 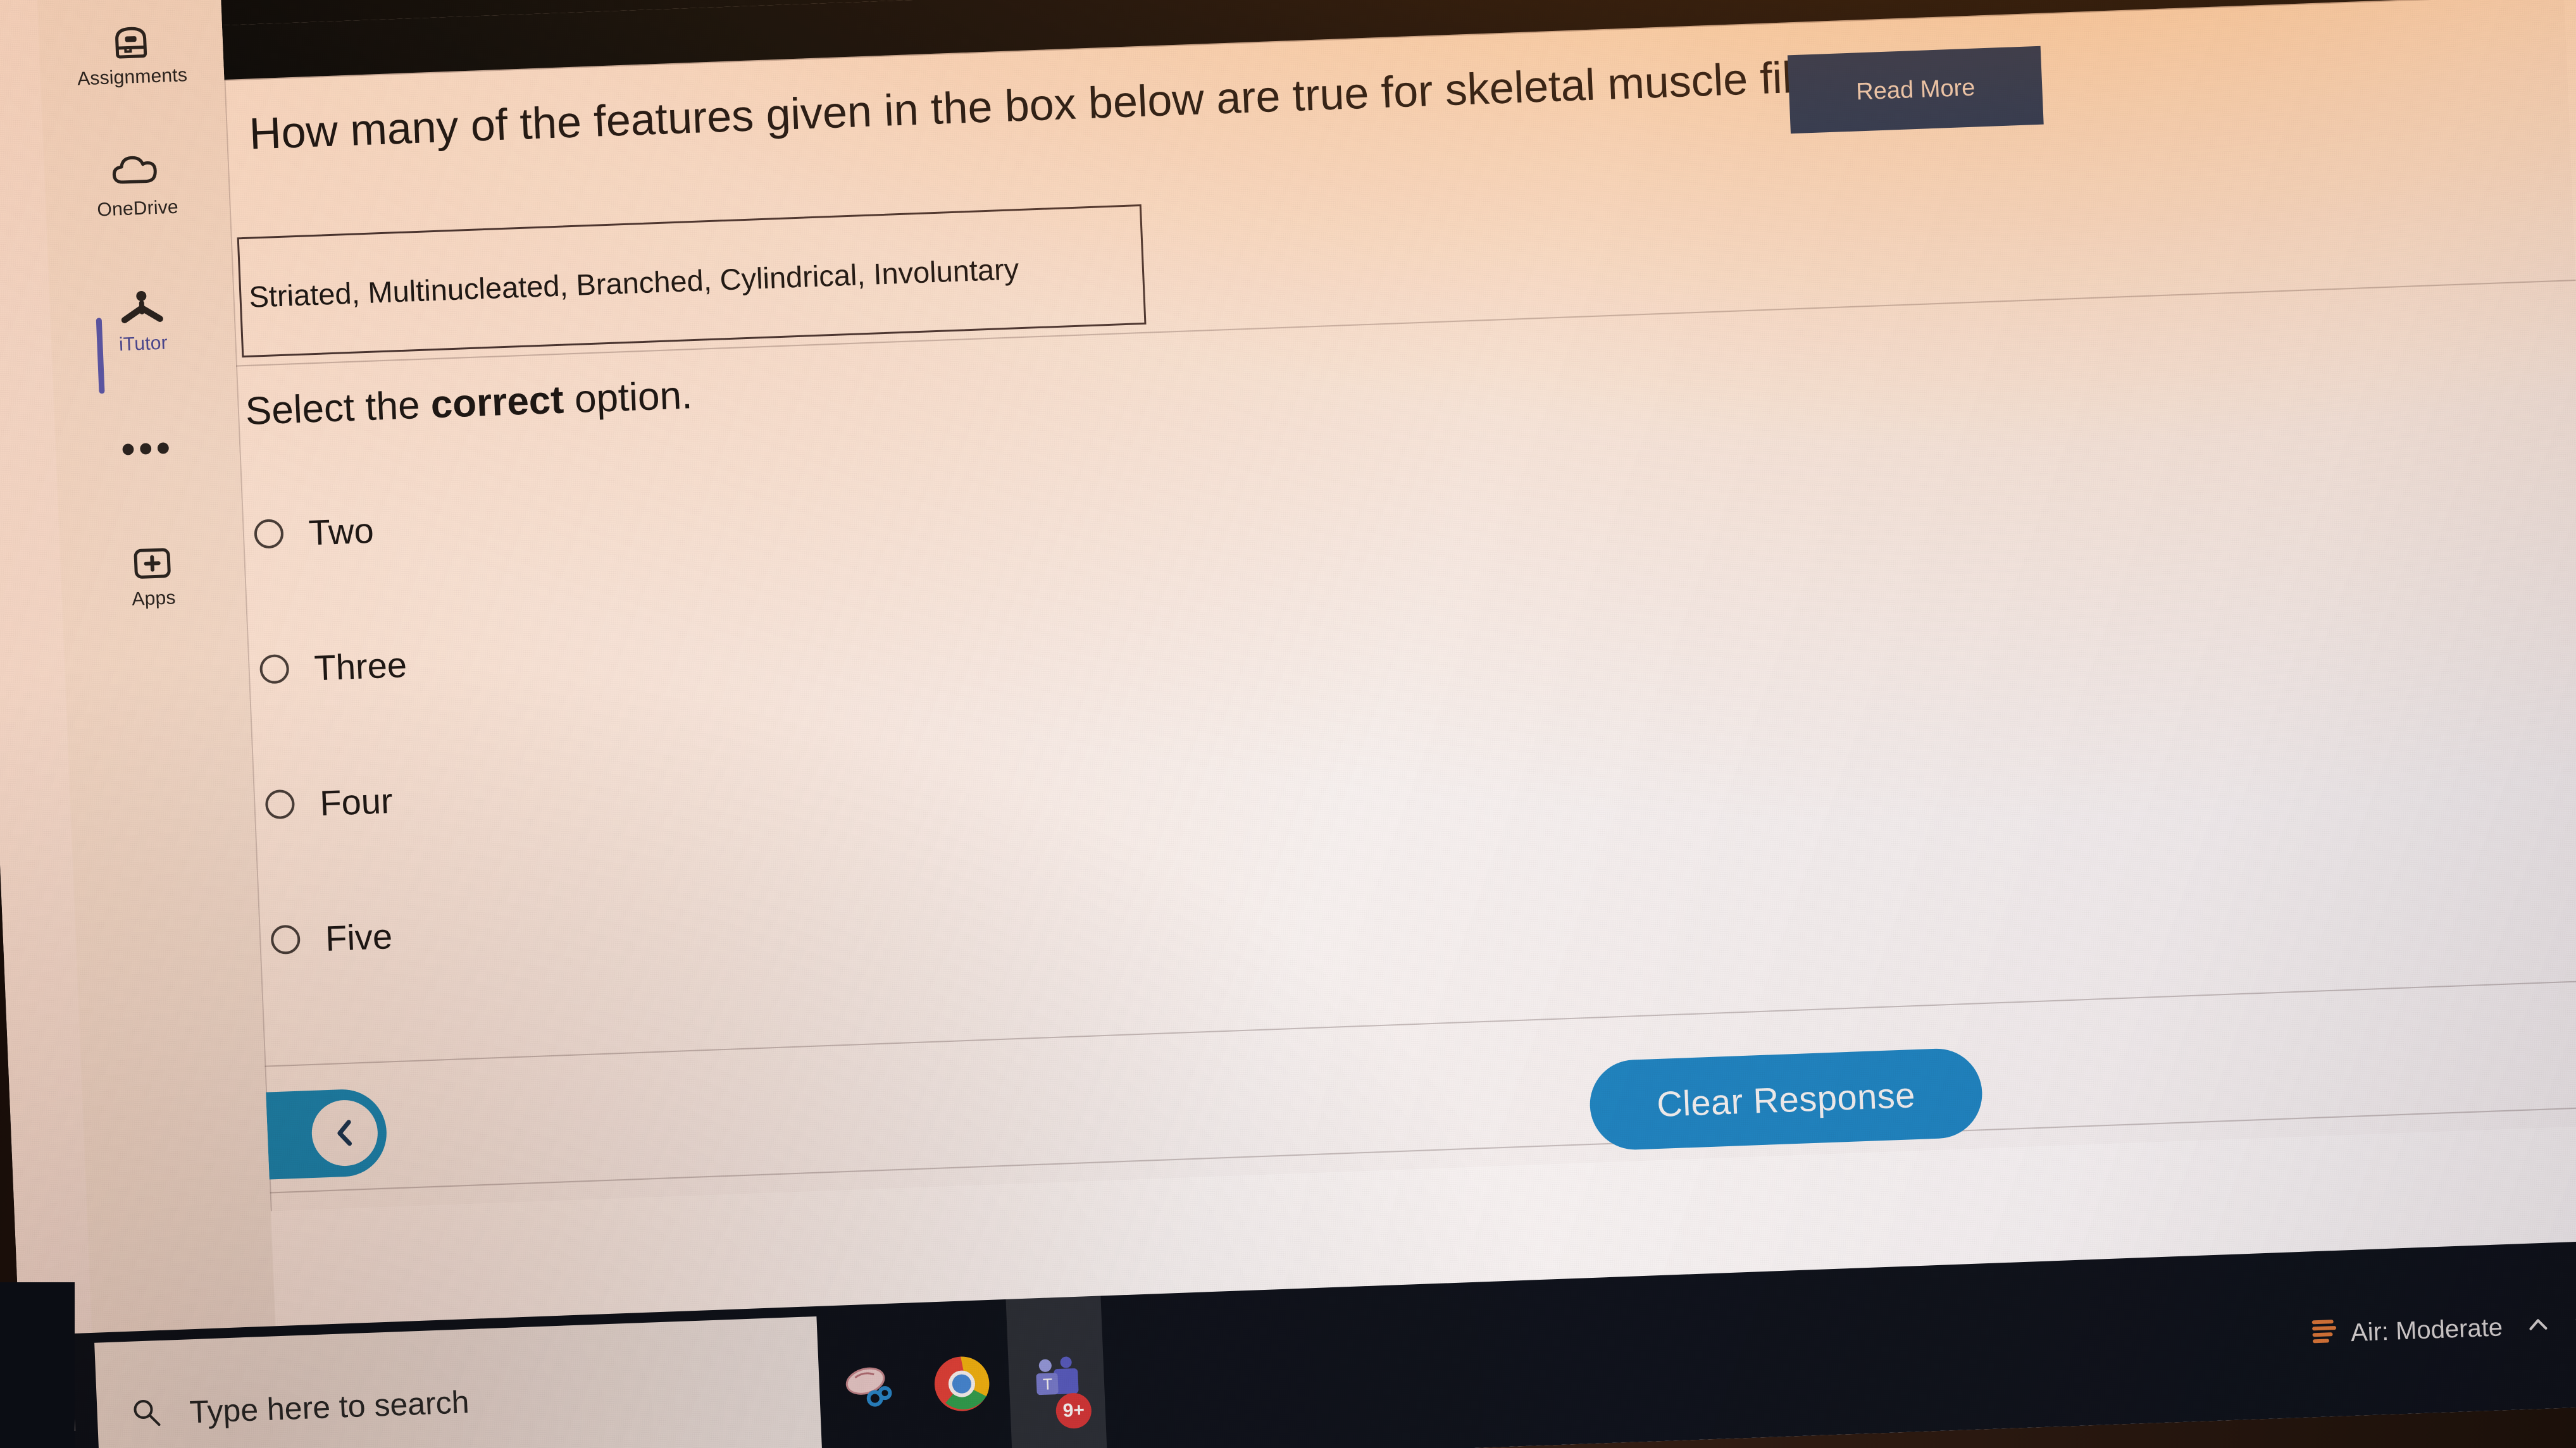 I want to click on option-label: Four, so click(x=357, y=801).